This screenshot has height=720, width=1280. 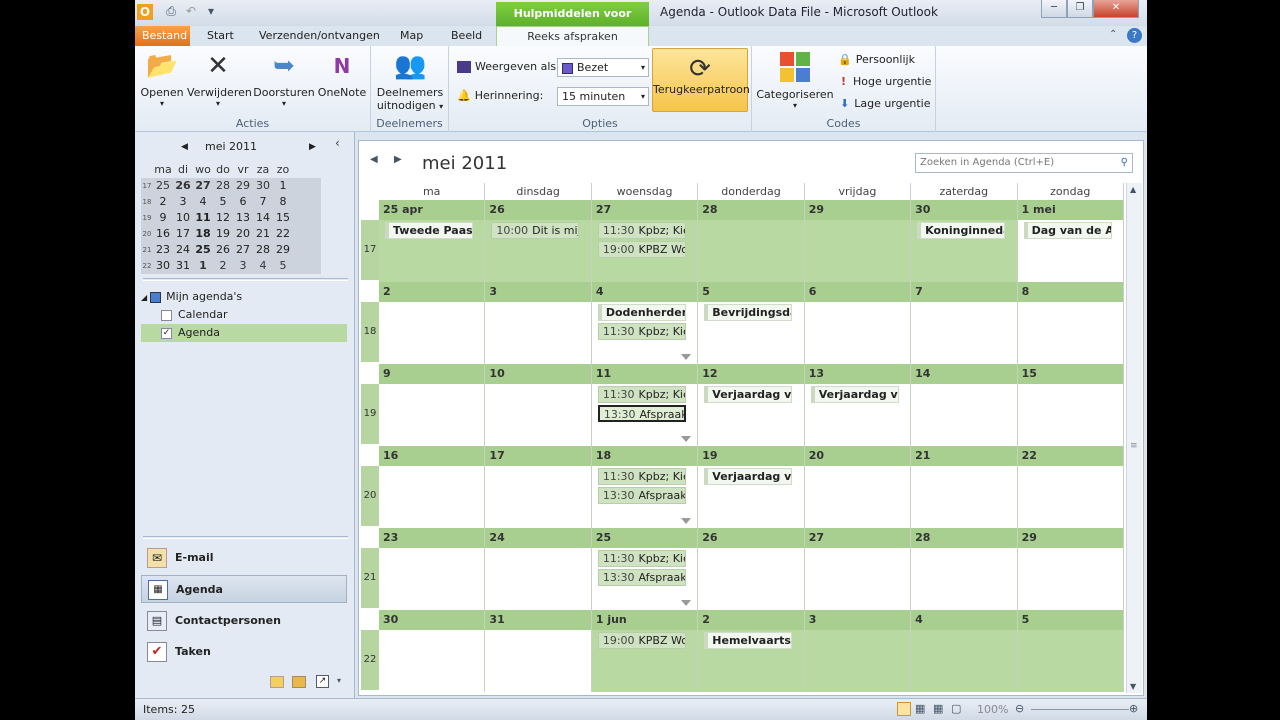 I want to click on day-cell: 1 jun 19:00KPBZ Wou, so click(x=645, y=651).